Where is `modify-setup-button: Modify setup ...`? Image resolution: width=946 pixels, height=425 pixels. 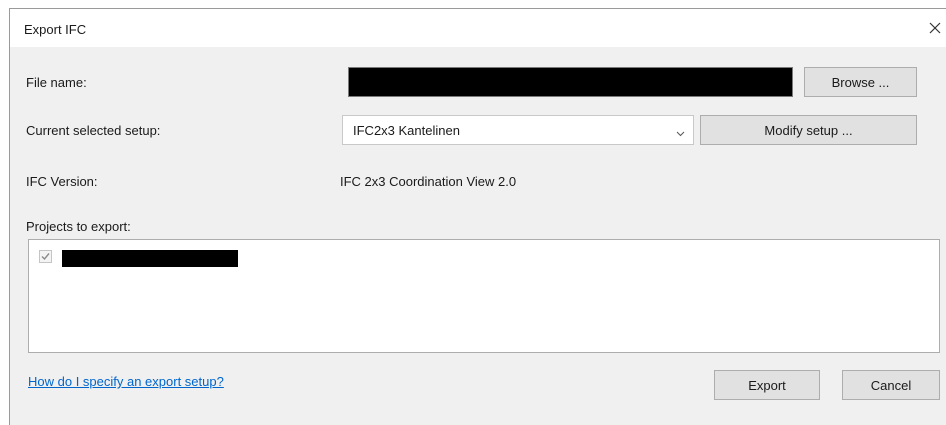 modify-setup-button: Modify setup ... is located at coordinates (808, 130).